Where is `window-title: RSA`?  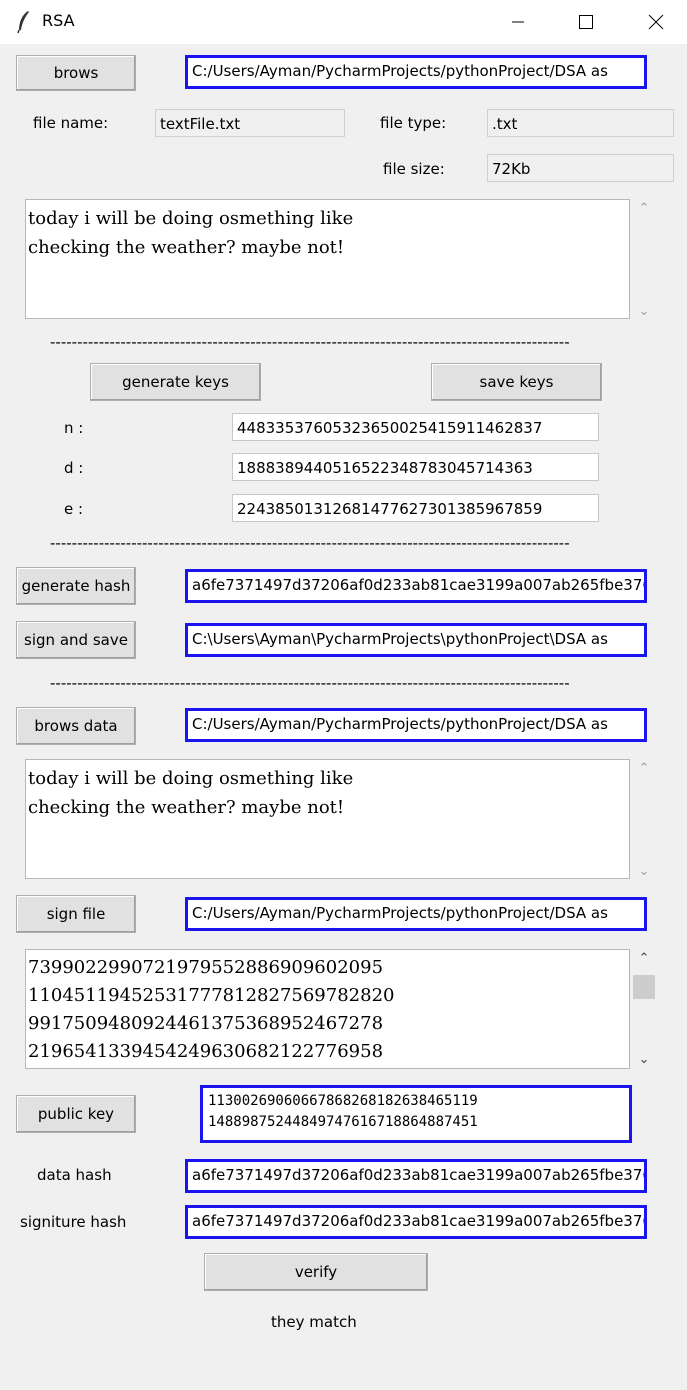
window-title: RSA is located at coordinates (58, 20).